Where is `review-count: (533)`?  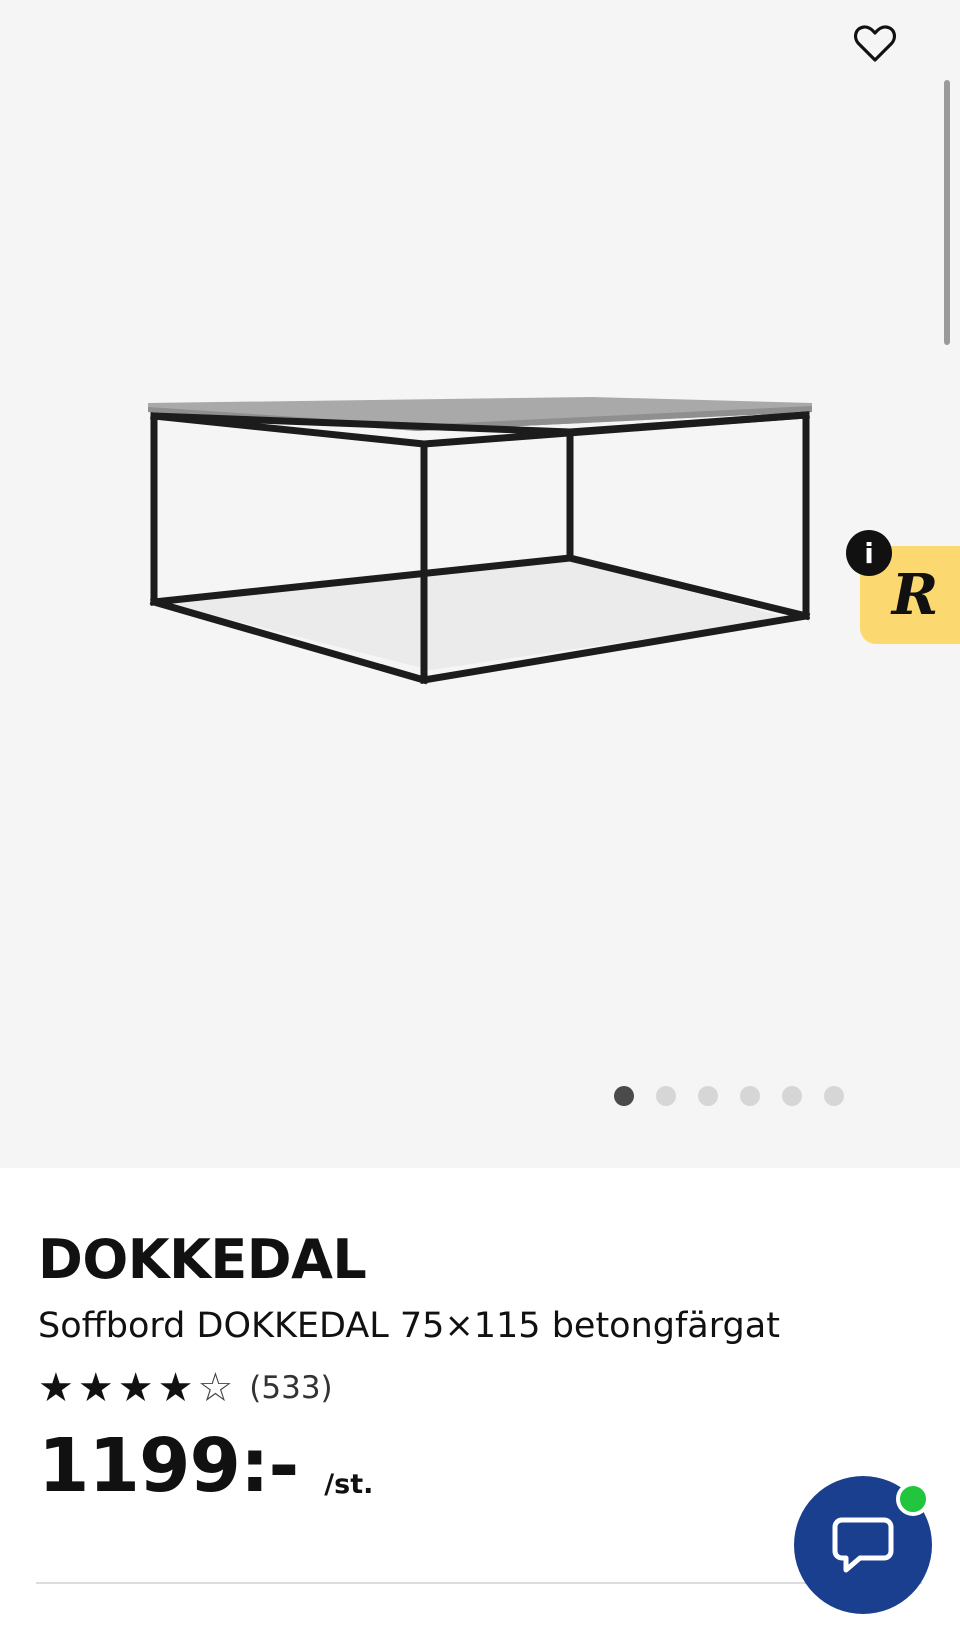 review-count: (533) is located at coordinates (291, 1388).